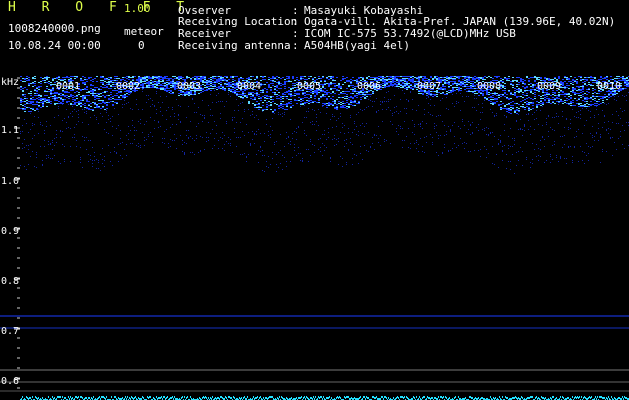 Image resolution: width=629 pixels, height=400 pixels. I want to click on meteor-count: 0, so click(141, 45).